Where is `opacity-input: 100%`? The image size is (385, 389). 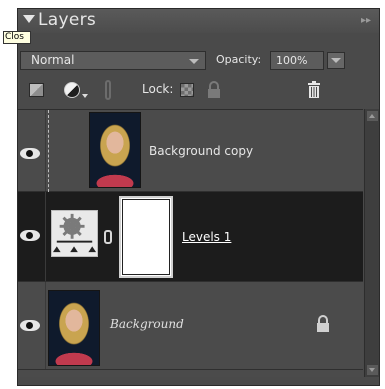 opacity-input: 100% is located at coordinates (297, 60).